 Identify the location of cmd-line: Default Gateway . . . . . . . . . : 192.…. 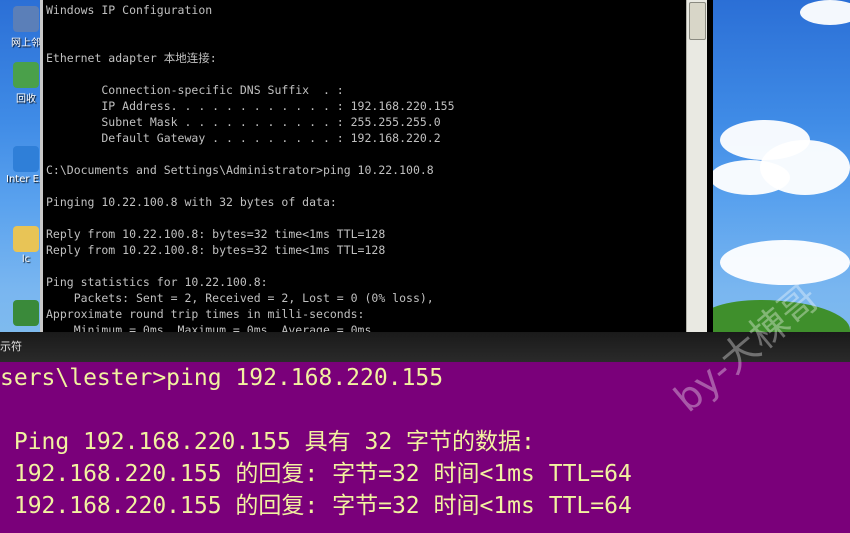
(243, 138).